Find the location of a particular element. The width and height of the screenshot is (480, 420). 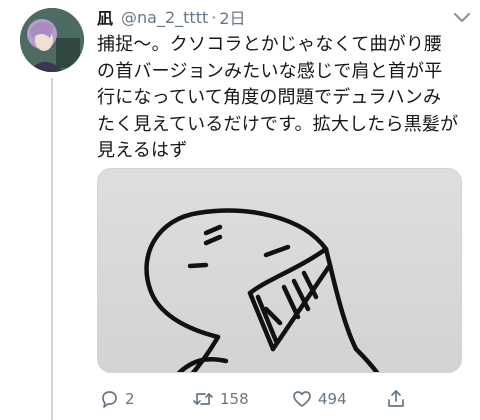

share-icon is located at coordinates (396, 398).